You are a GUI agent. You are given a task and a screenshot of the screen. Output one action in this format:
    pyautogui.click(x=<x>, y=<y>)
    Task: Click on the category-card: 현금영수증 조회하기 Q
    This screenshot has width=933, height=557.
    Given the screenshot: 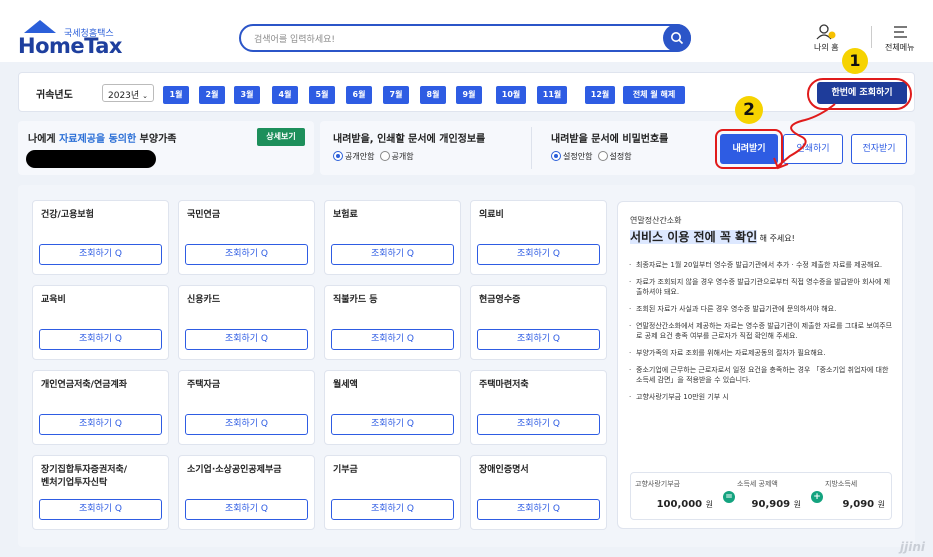 What is the action you would take?
    pyautogui.click(x=538, y=322)
    